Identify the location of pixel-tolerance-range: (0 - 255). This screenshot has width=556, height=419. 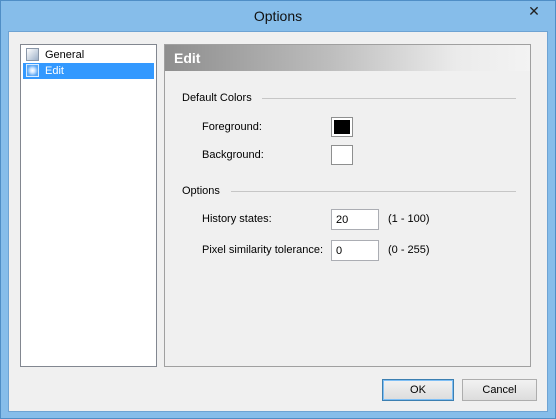
(409, 250).